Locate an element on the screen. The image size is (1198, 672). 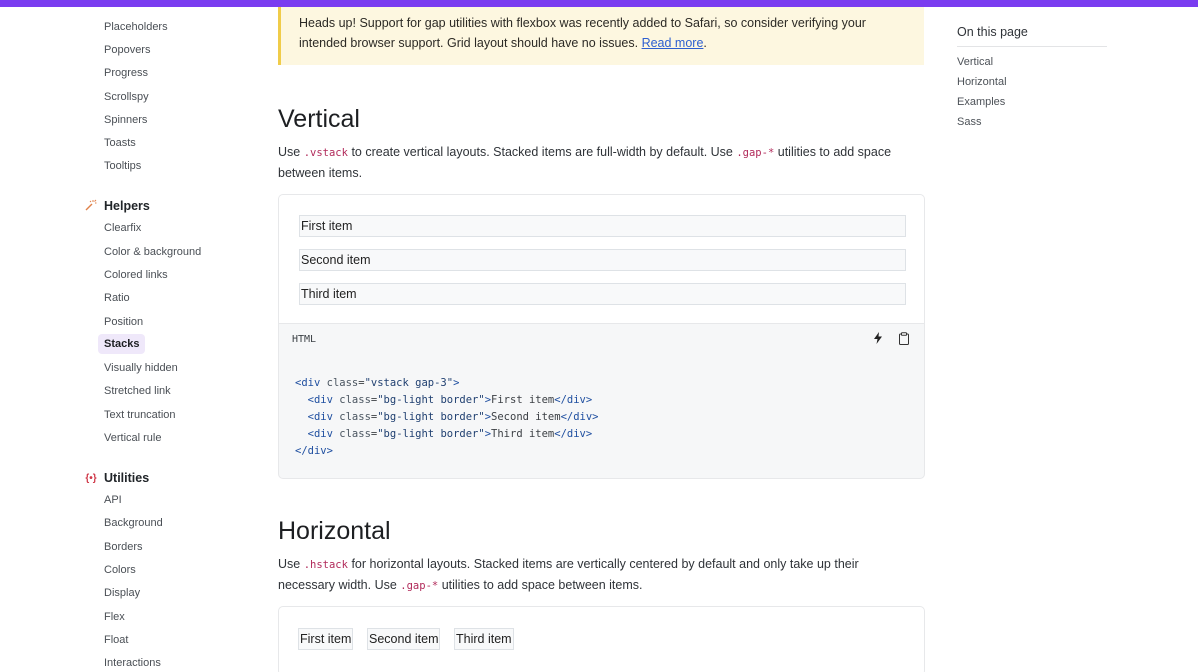
sidebar-group-utilities: {•} Utilities is located at coordinates (116, 478).